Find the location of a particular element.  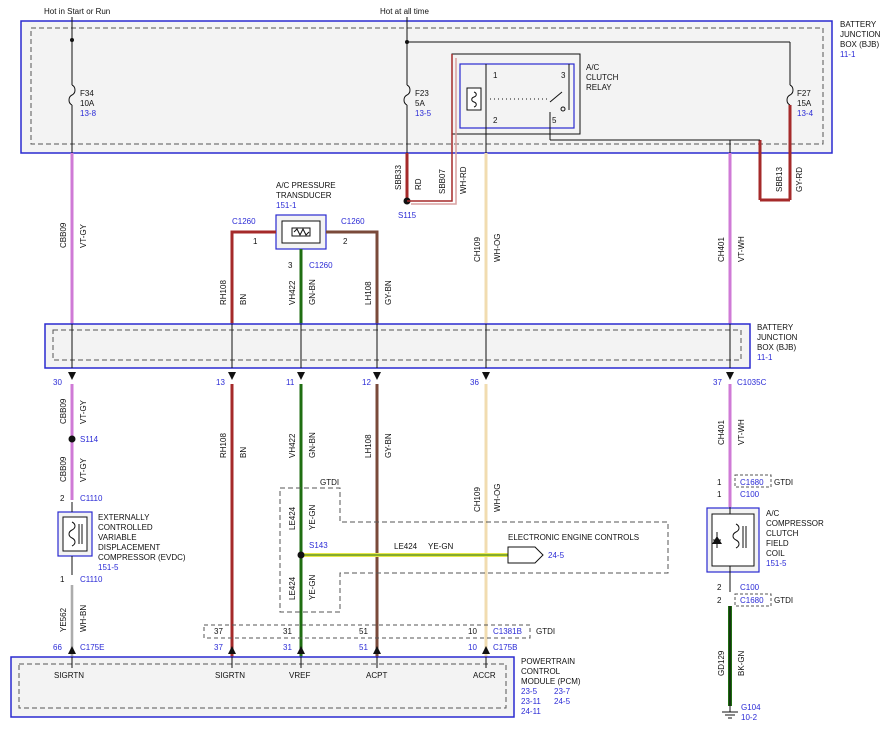

wire-lh108-color-top: GY-BN is located at coordinates (388, 292).